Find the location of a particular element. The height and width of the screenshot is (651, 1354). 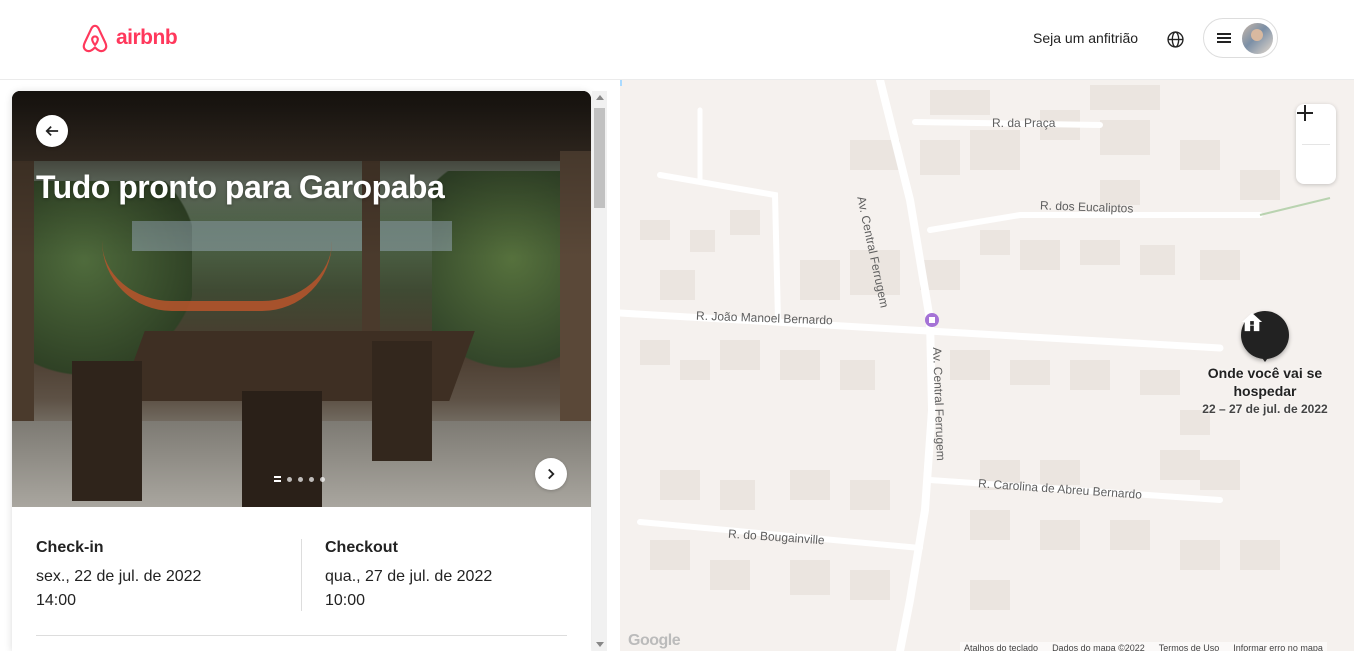

airbnb-logo: airbnb is located at coordinates (129, 38).